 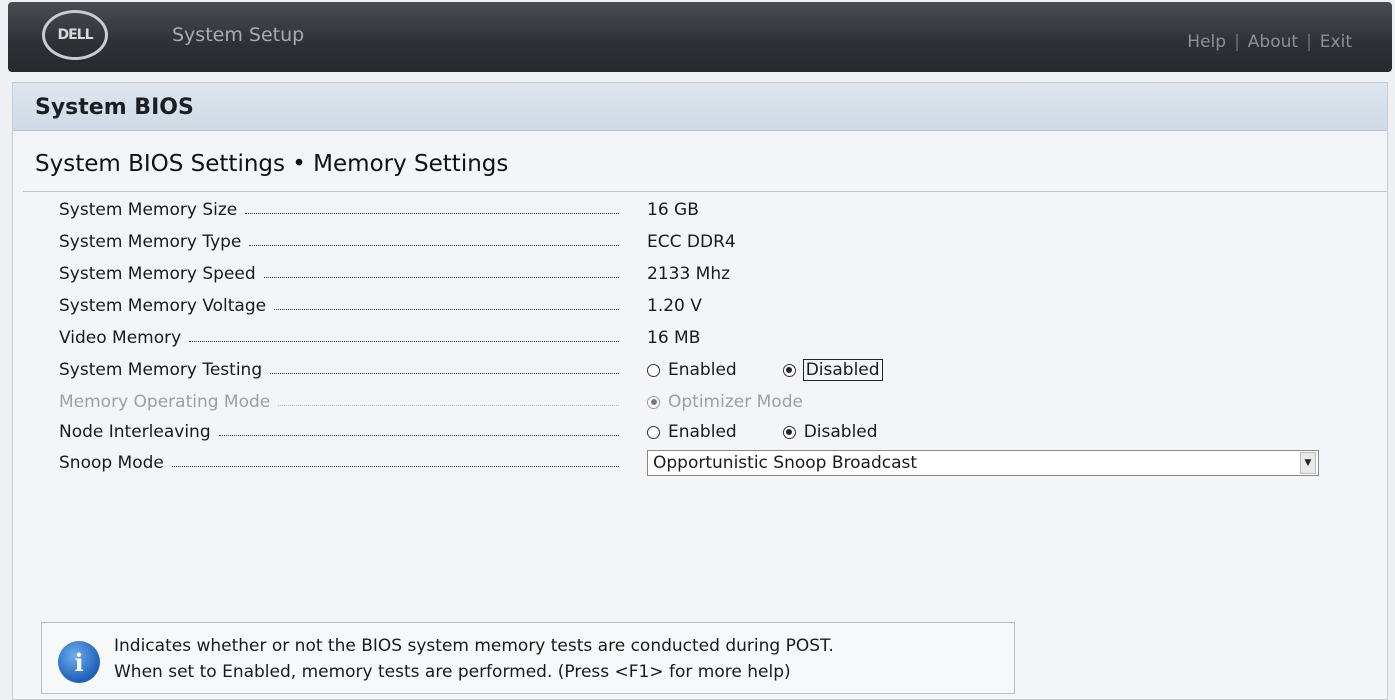 I want to click on setting-label: System Memory Voltage, so click(x=163, y=306).